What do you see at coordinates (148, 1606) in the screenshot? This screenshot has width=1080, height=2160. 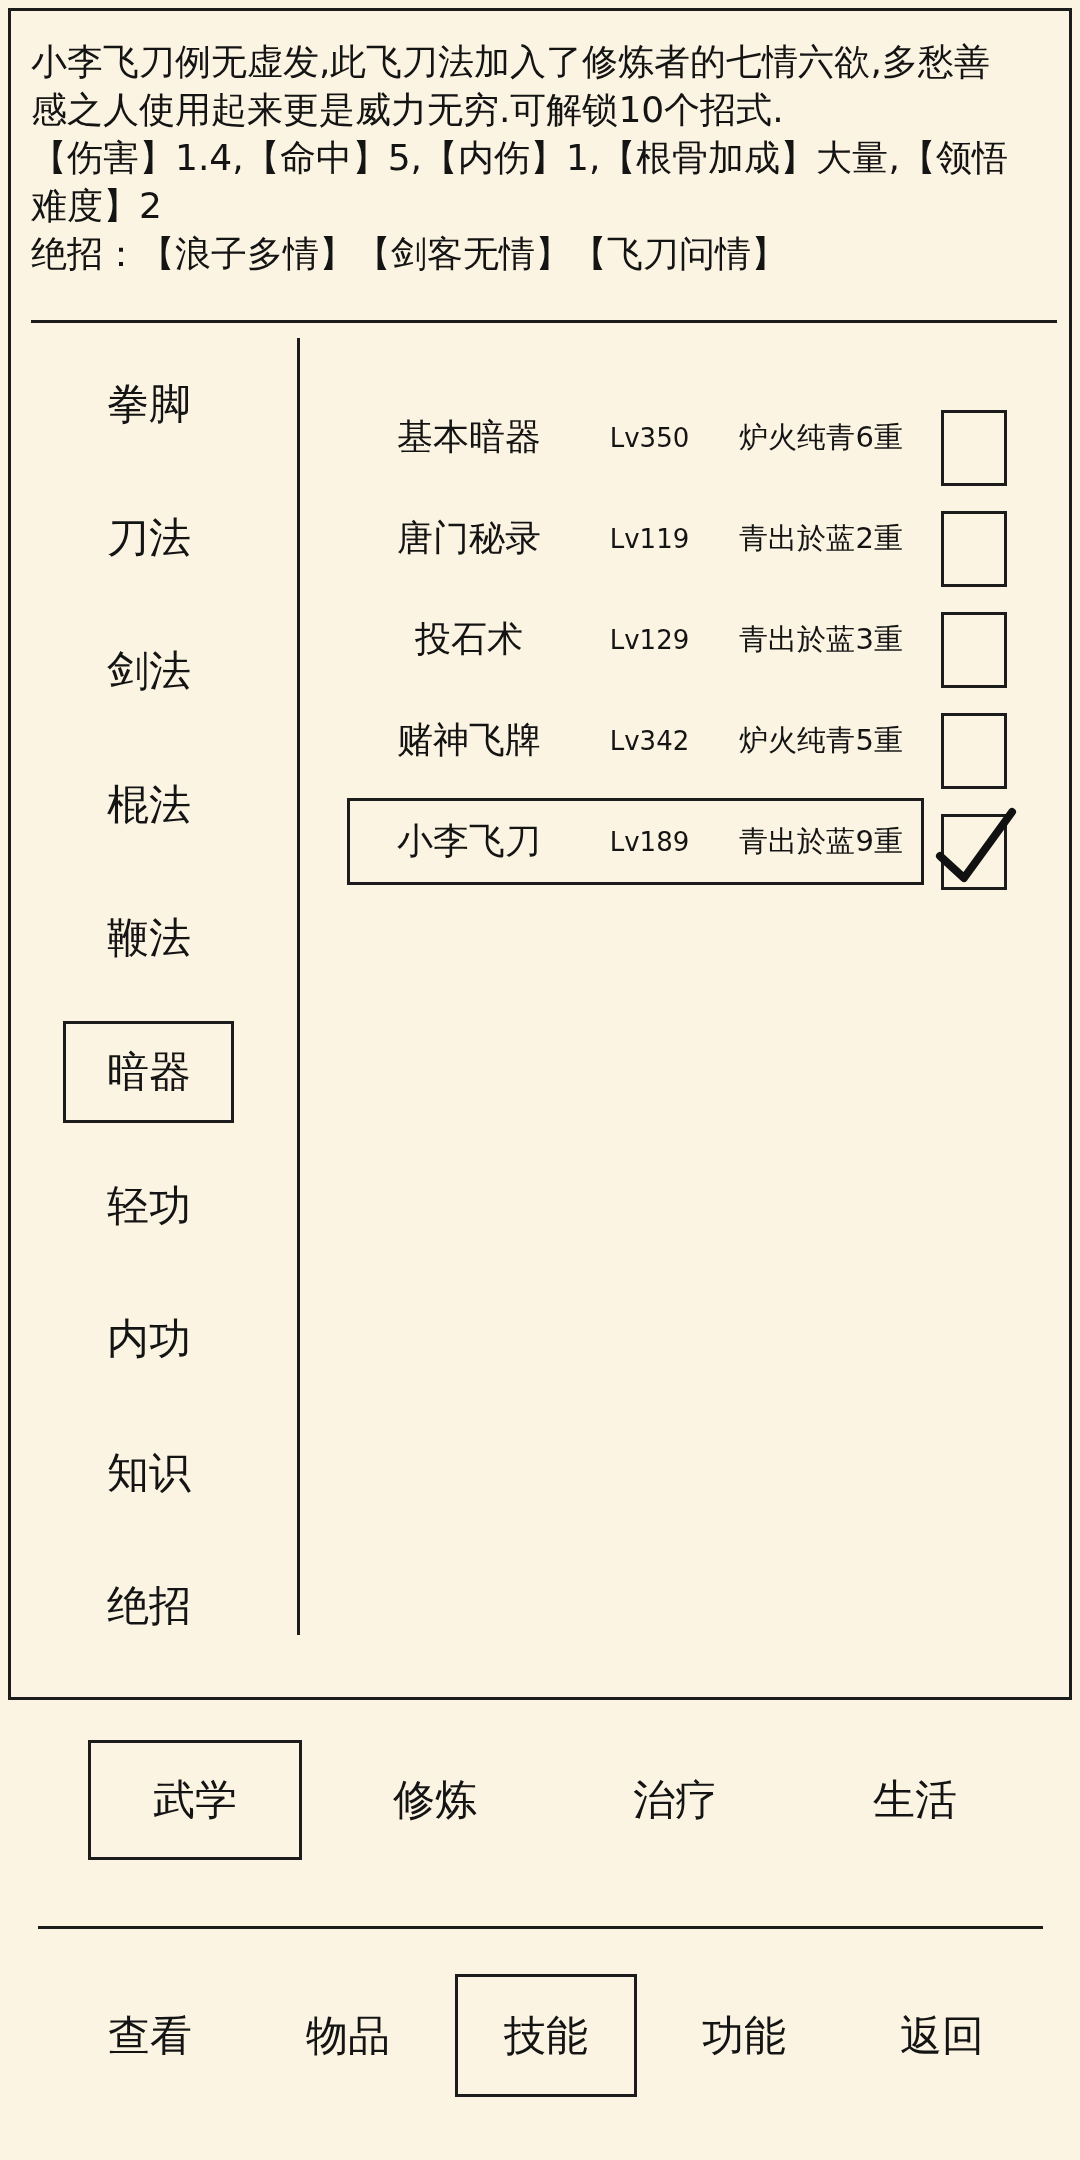 I see `category-tab: 绝招` at bounding box center [148, 1606].